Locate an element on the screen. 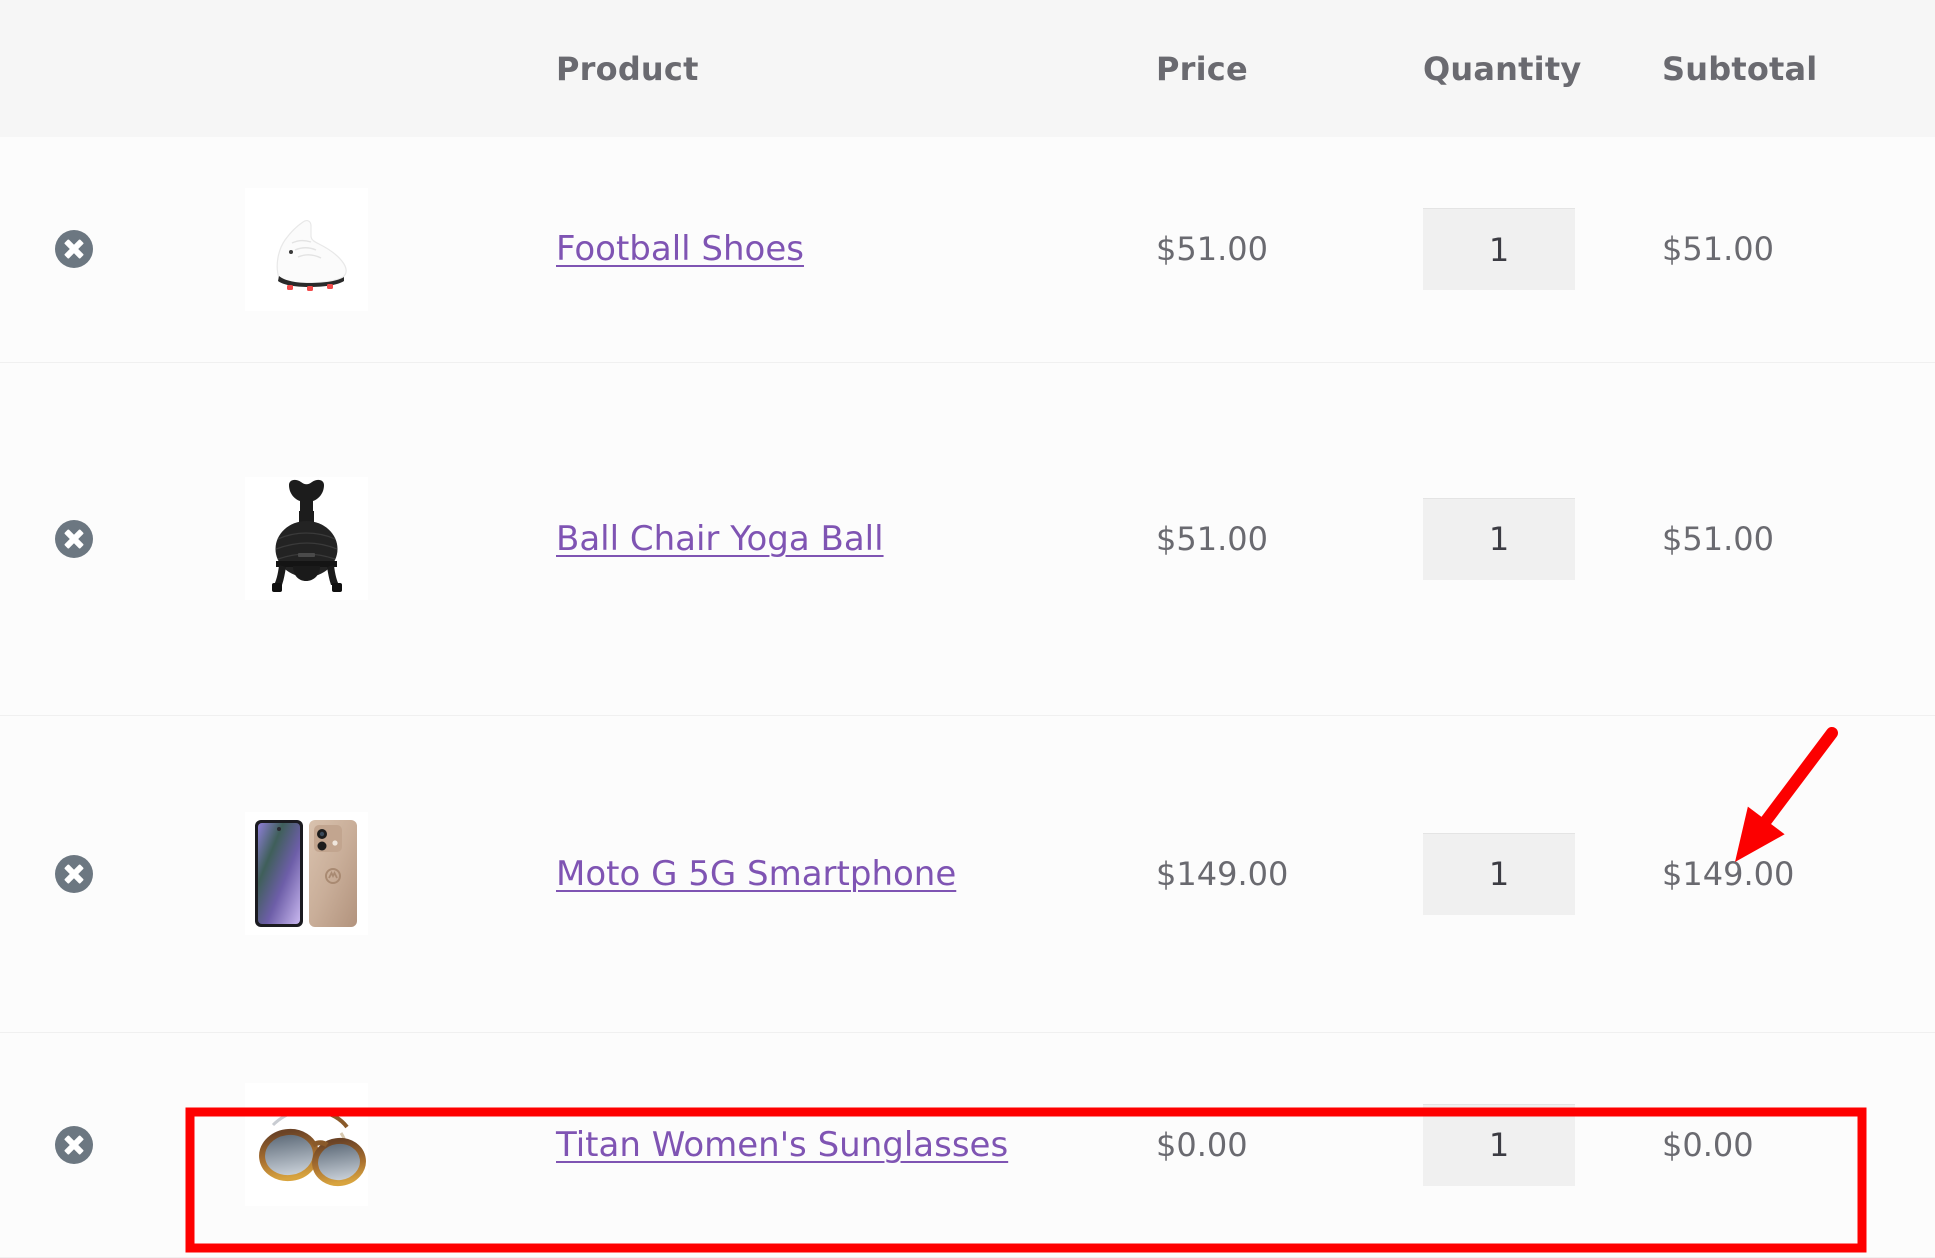  header-product: Product is located at coordinates (627, 68).